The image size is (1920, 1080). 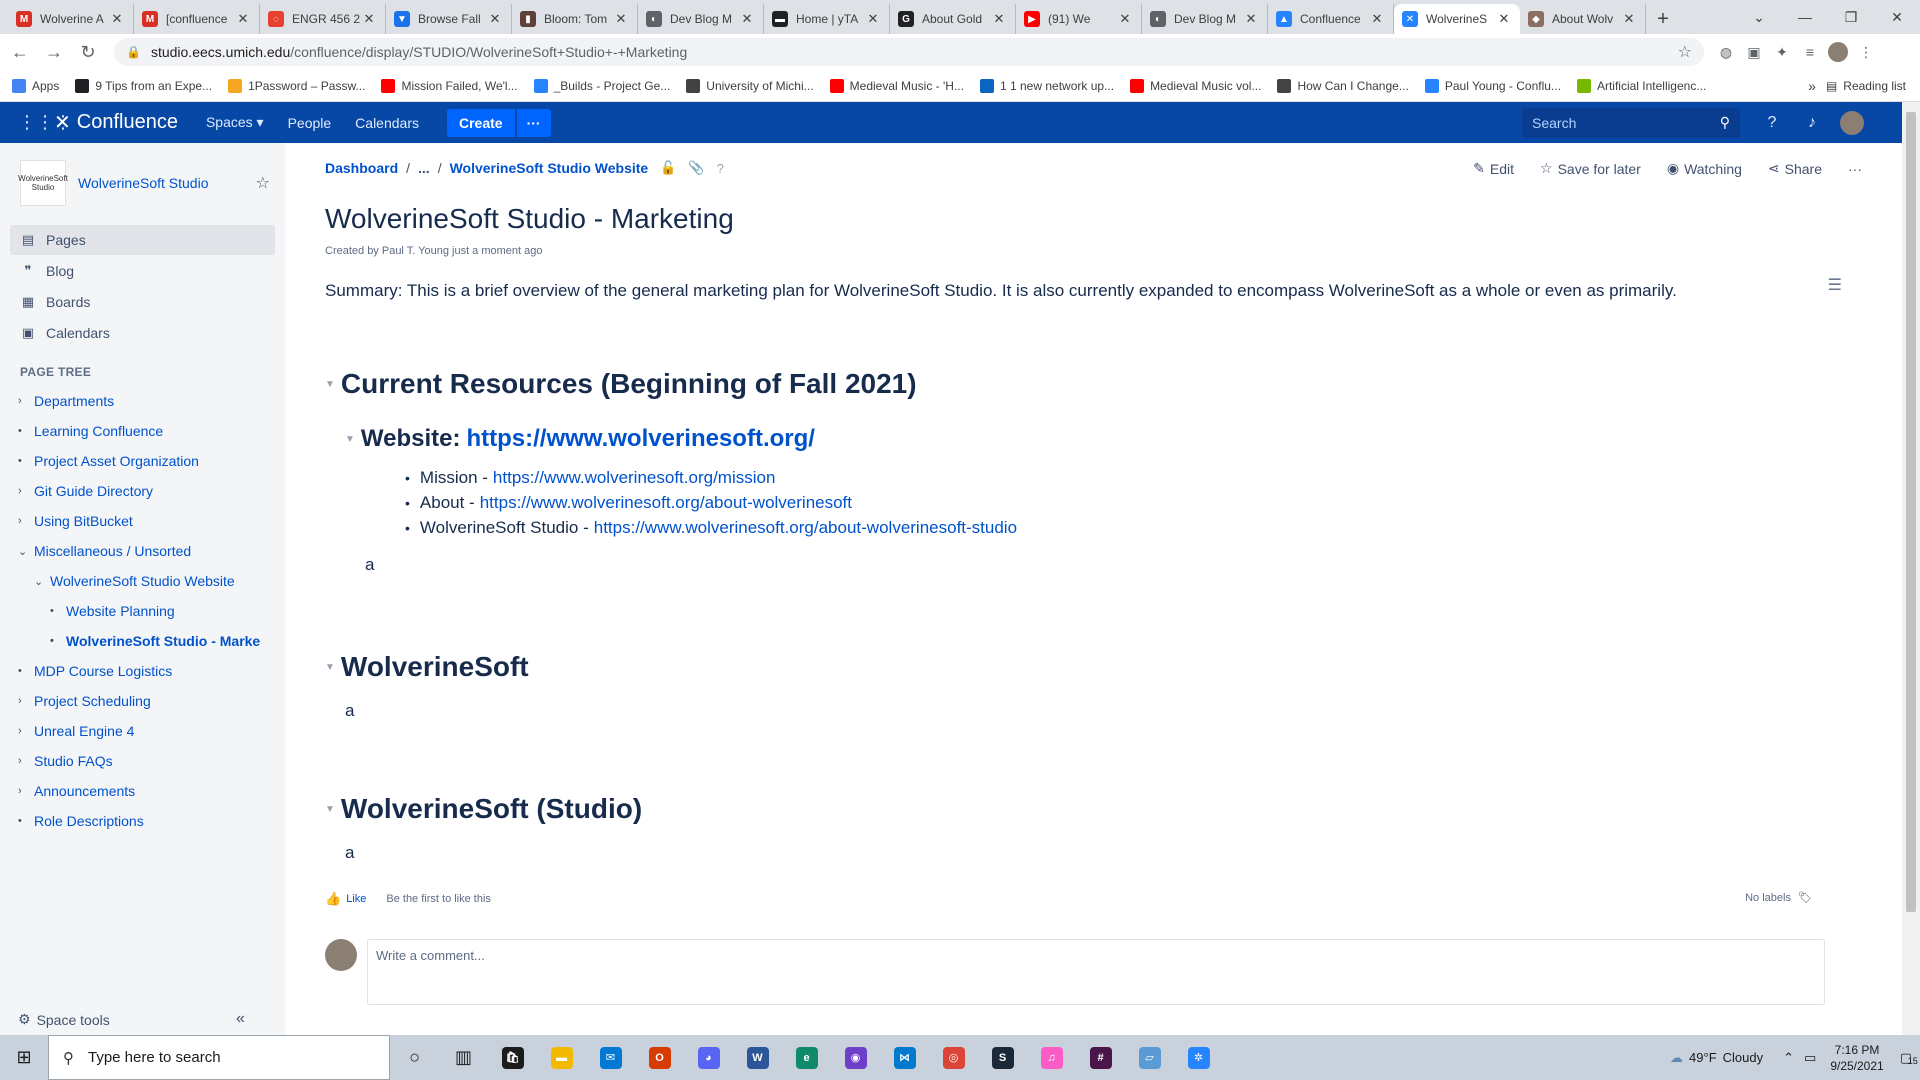 What do you see at coordinates (634, 478) in the screenshot?
I see `resource-link: https://www.wolverinesoft.org/mission` at bounding box center [634, 478].